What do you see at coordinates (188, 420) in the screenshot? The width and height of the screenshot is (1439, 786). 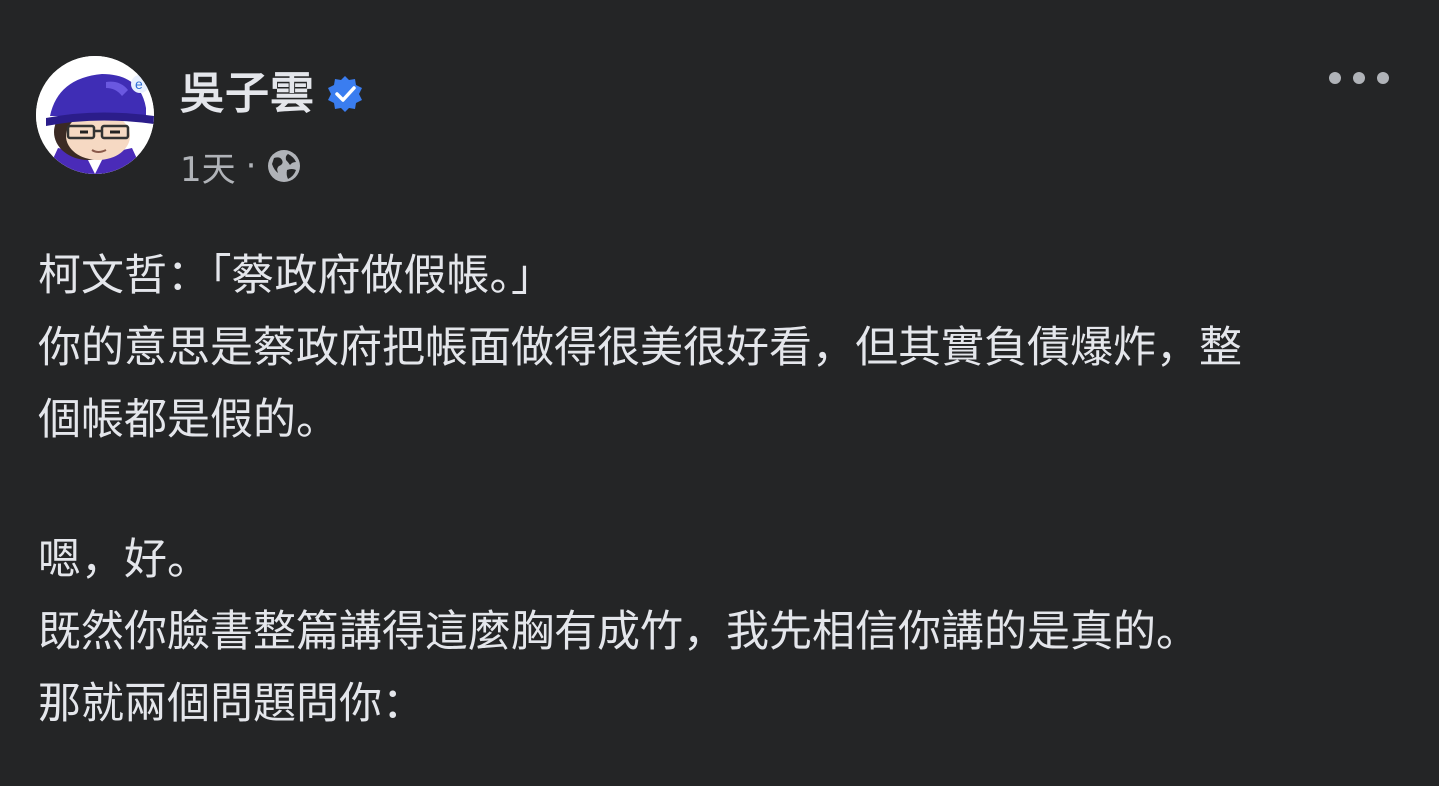 I see `post-text-line: 個帳都是假的。` at bounding box center [188, 420].